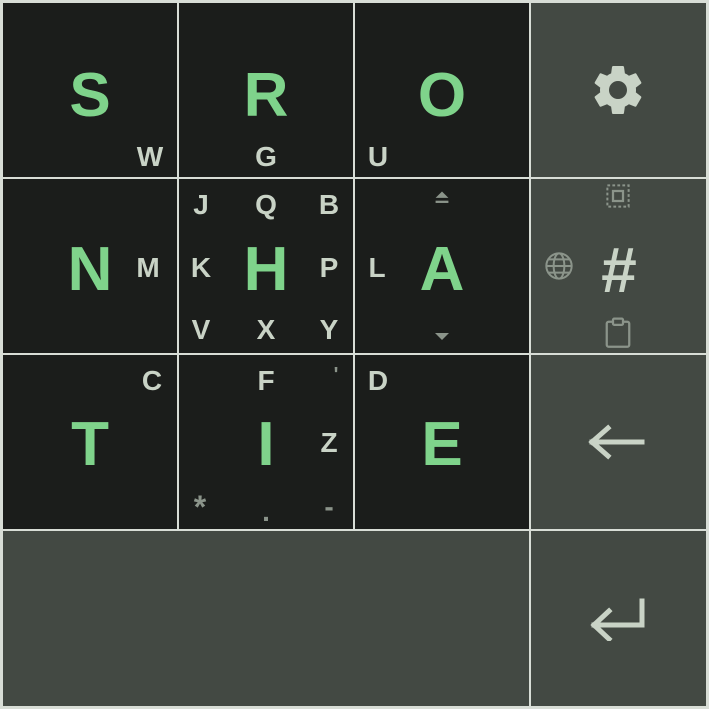  I want to click on key-a-main-letter: A, so click(442, 269).